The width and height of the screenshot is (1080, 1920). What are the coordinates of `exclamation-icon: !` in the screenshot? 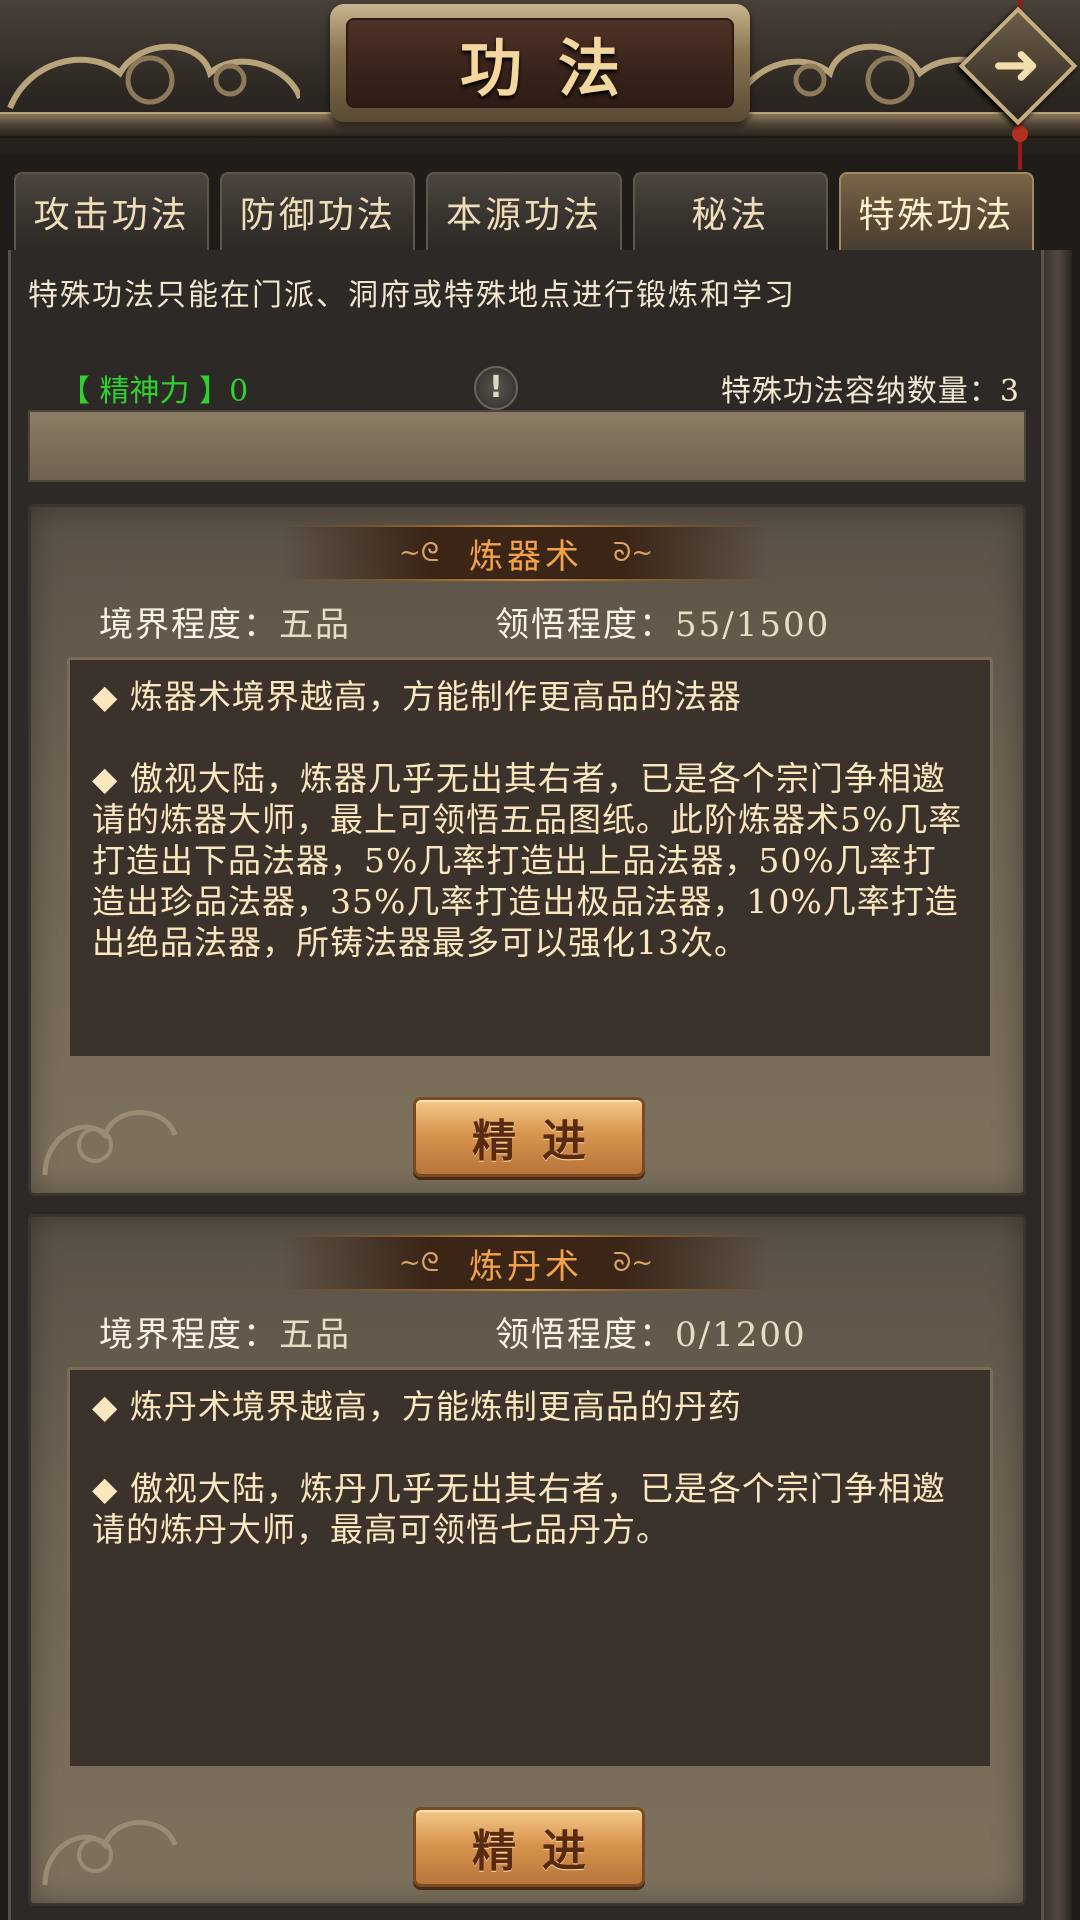 It's located at (496, 388).